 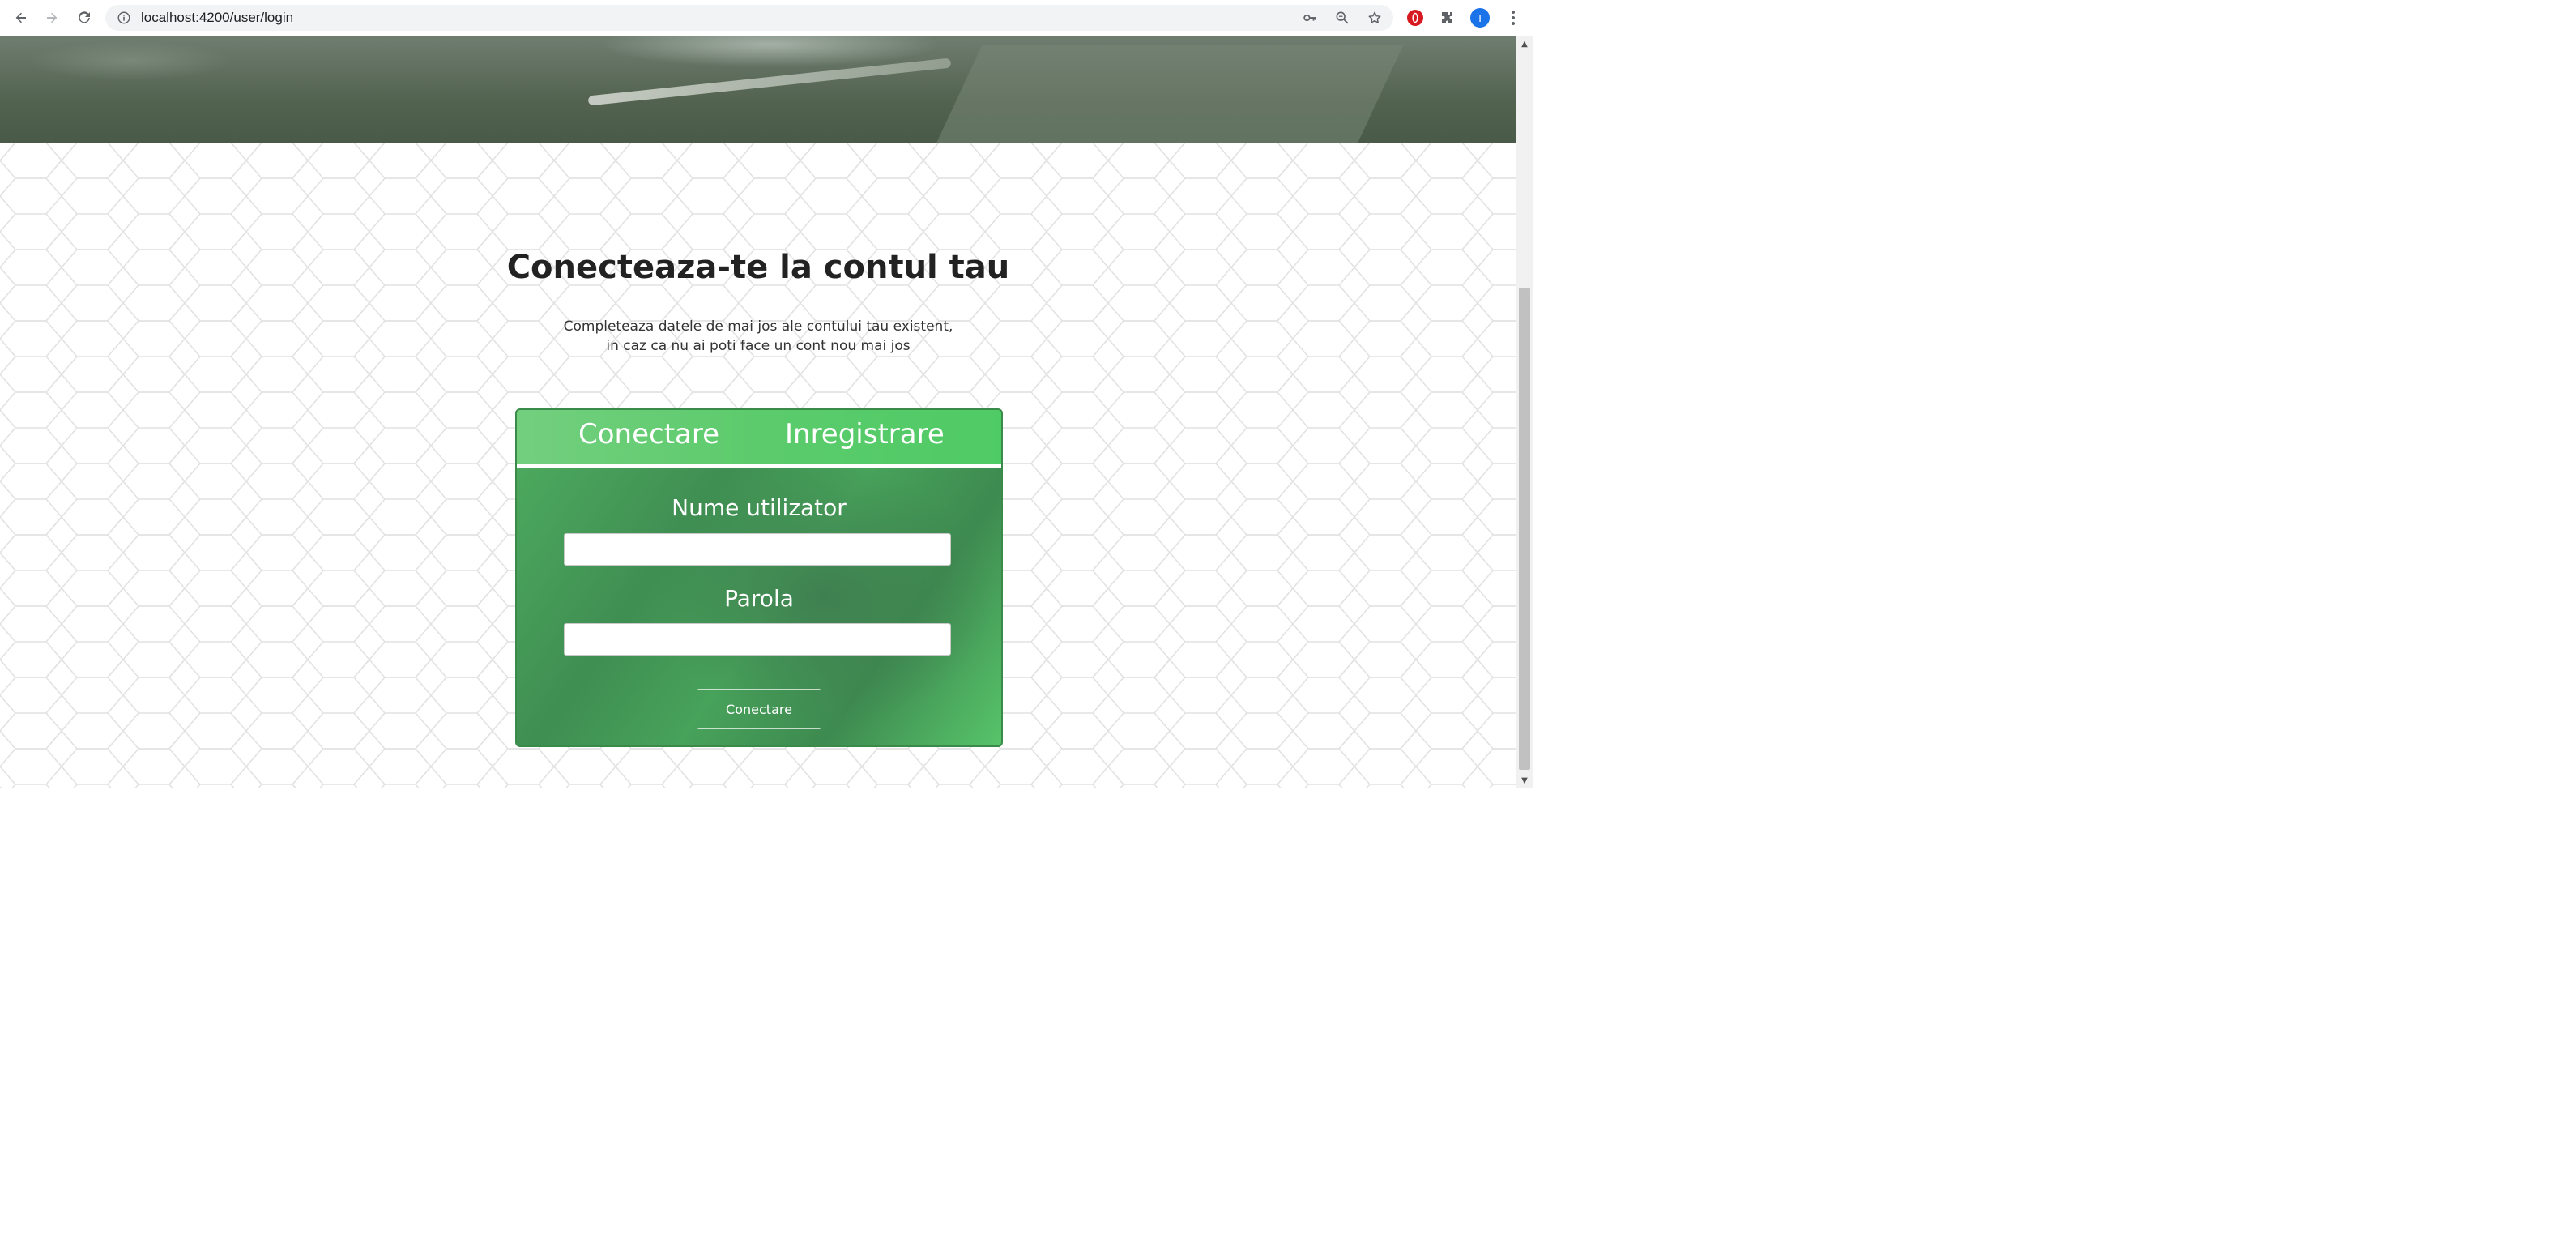 What do you see at coordinates (1525, 780) in the screenshot?
I see `scroll-down-icon: ▼` at bounding box center [1525, 780].